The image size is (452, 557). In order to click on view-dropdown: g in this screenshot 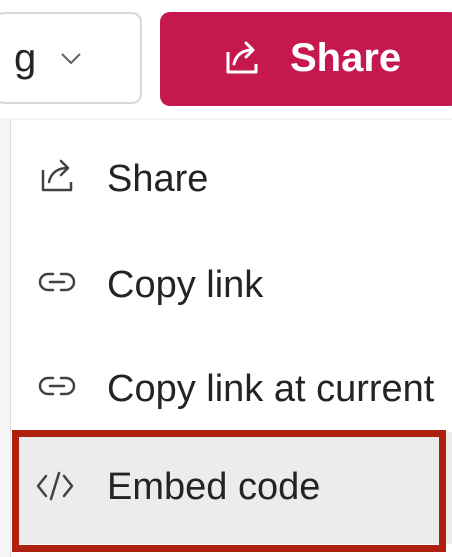, I will do `click(71, 58)`.